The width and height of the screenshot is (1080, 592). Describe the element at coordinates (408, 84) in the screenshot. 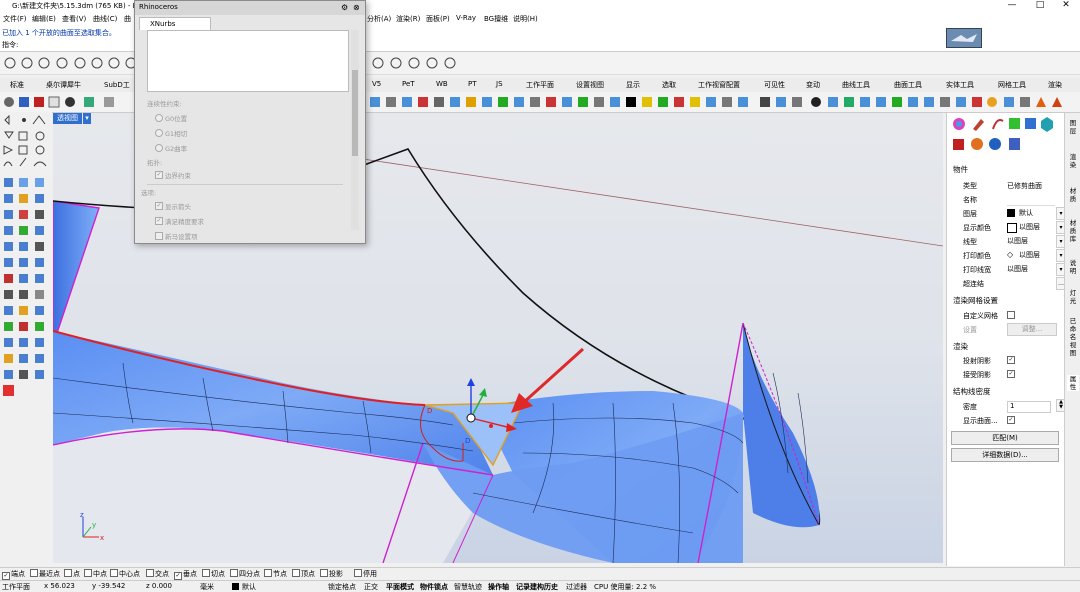

I see `tab-pet: PeT` at that location.